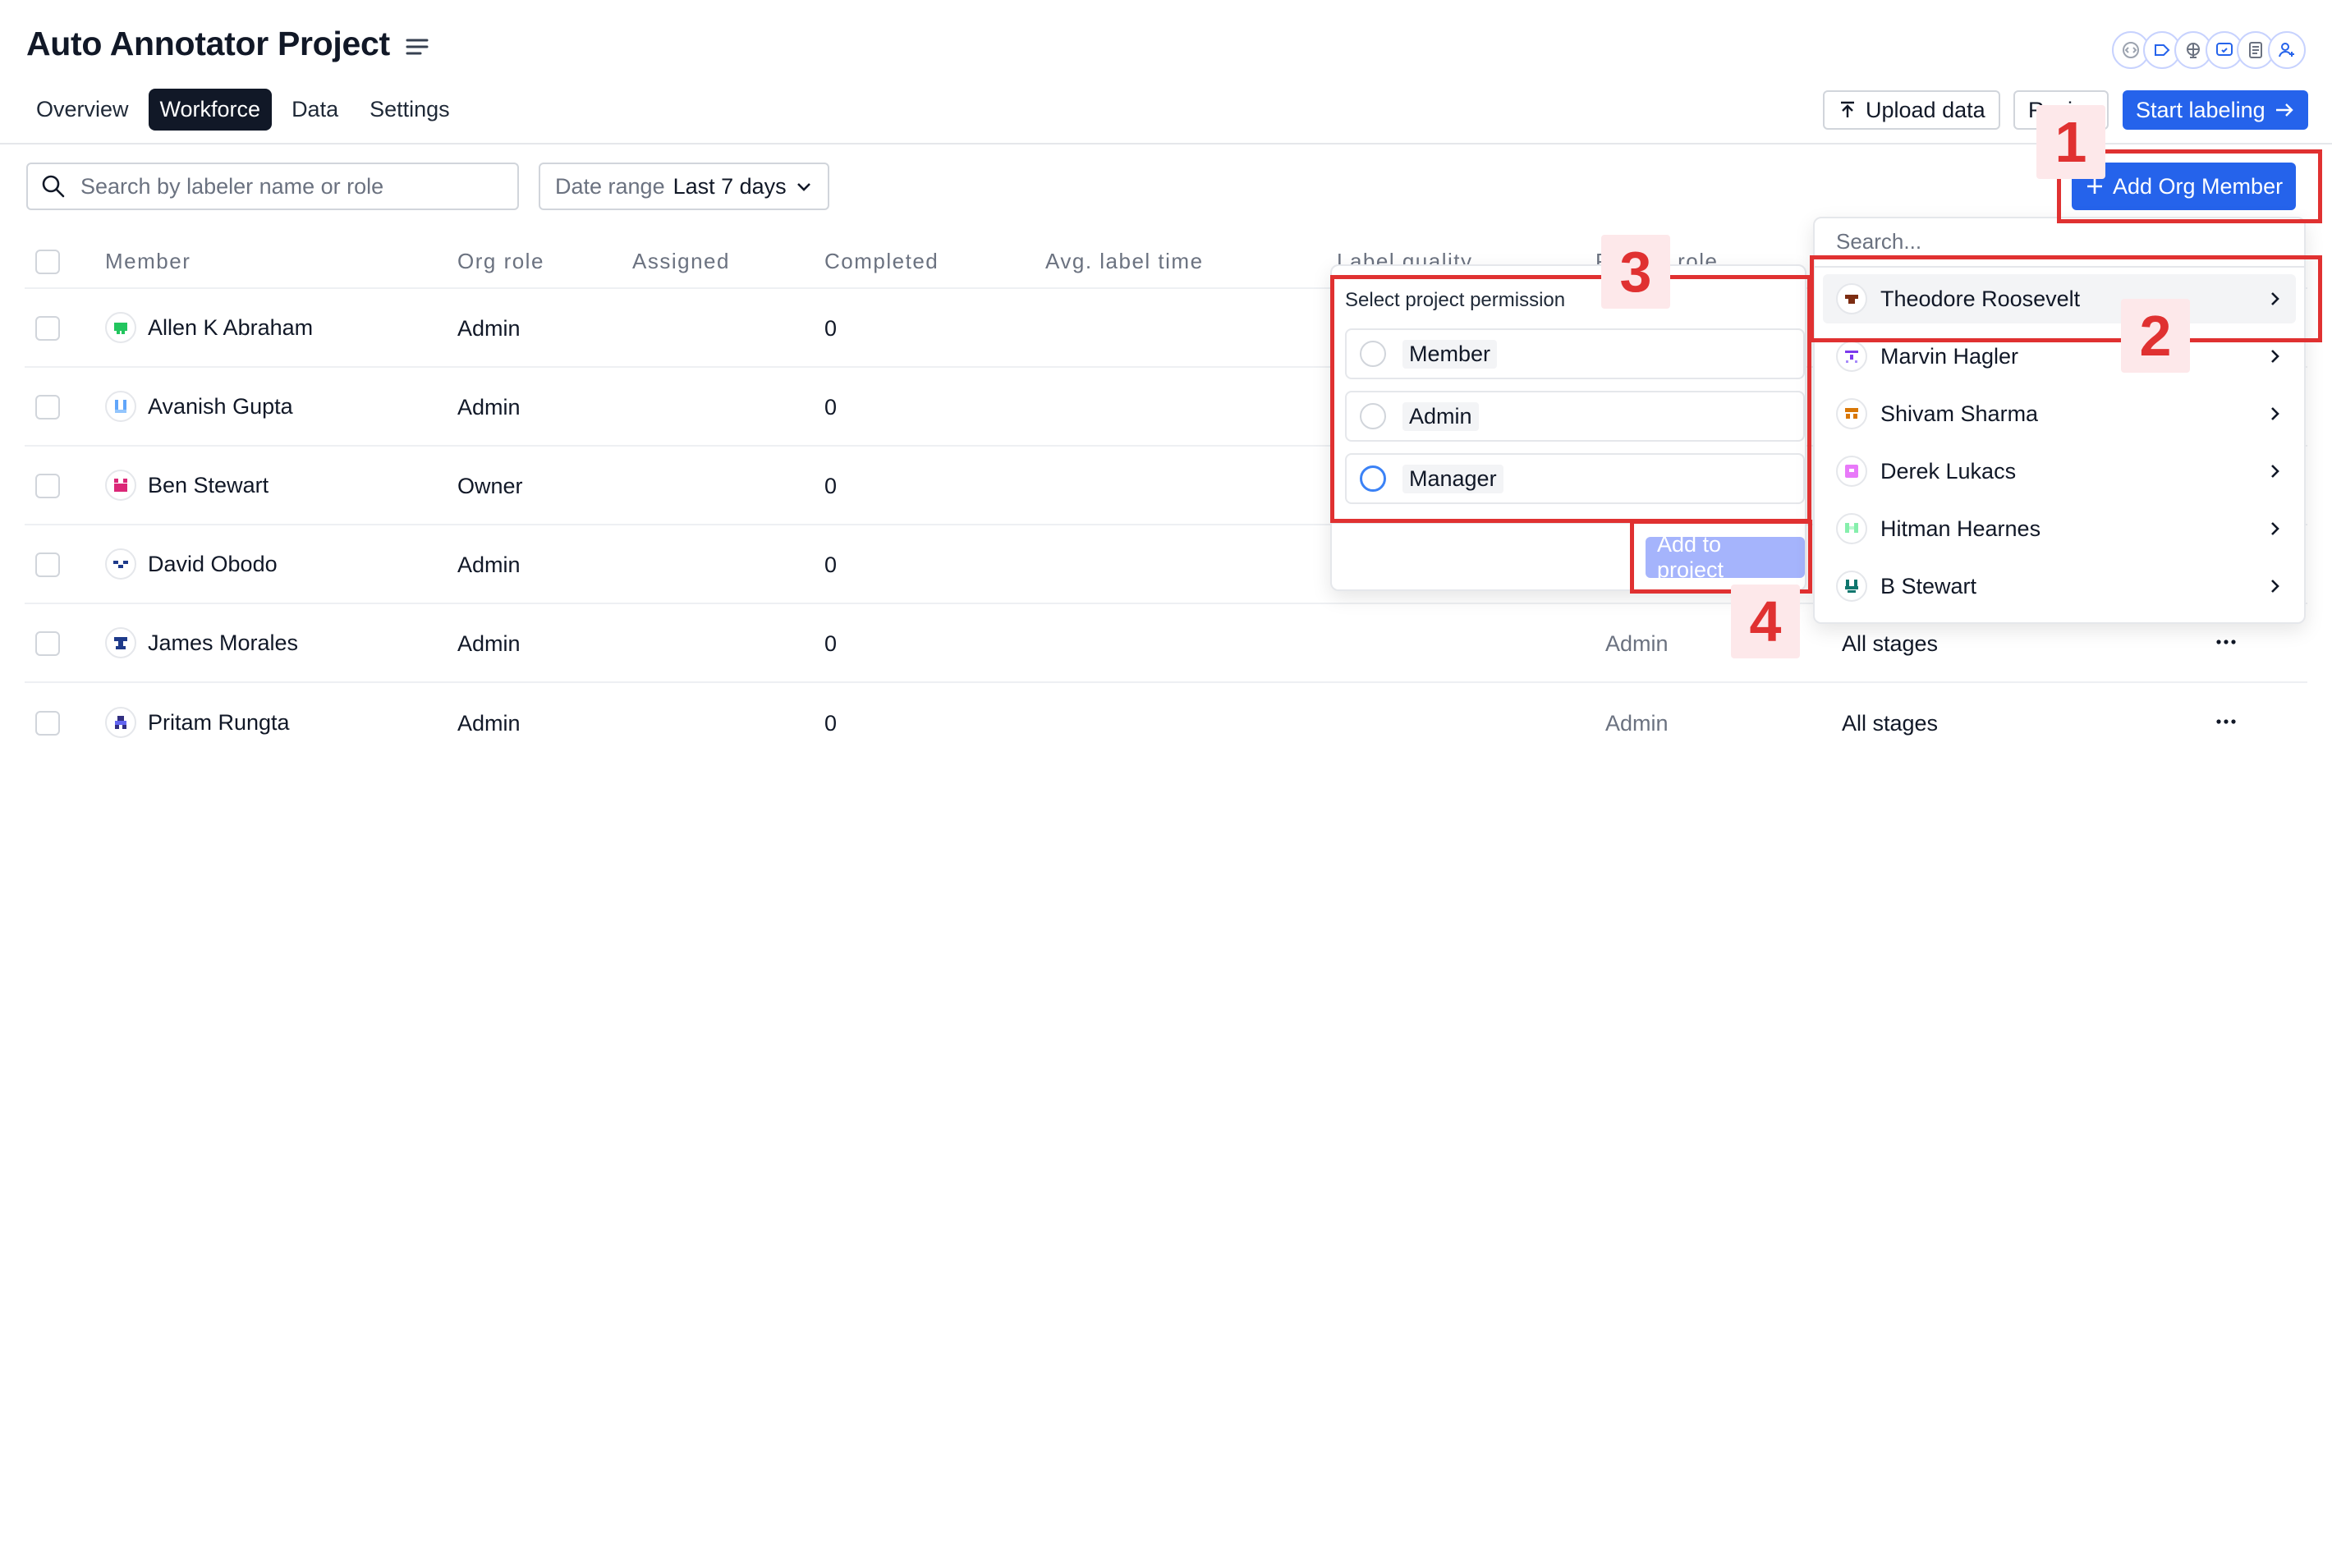 This screenshot has height=1568, width=2332. What do you see at coordinates (2209, 50) in the screenshot?
I see `header-icon-group` at bounding box center [2209, 50].